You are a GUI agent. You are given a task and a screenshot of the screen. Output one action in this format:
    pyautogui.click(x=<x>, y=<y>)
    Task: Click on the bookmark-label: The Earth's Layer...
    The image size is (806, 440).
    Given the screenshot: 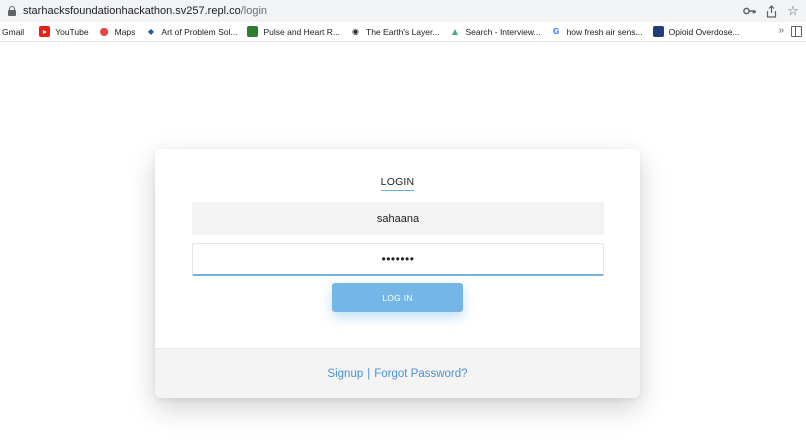 What is the action you would take?
    pyautogui.click(x=403, y=31)
    